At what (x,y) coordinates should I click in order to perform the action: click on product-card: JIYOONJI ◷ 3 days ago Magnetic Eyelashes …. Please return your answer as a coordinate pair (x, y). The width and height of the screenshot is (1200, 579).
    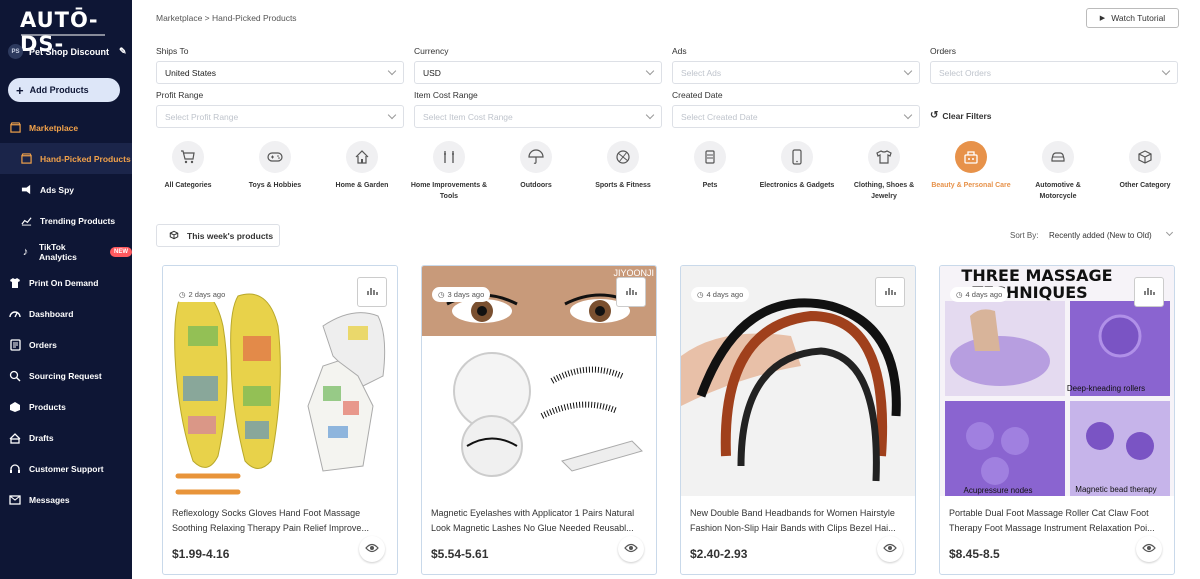
    Looking at the image, I should click on (539, 420).